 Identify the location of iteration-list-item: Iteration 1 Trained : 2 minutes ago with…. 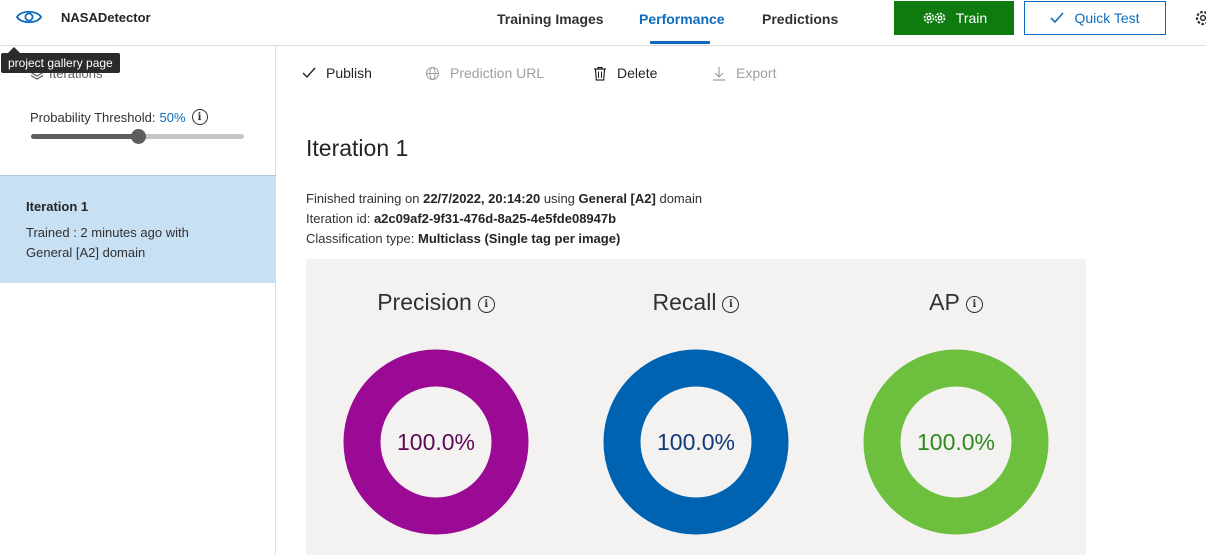
(138, 229).